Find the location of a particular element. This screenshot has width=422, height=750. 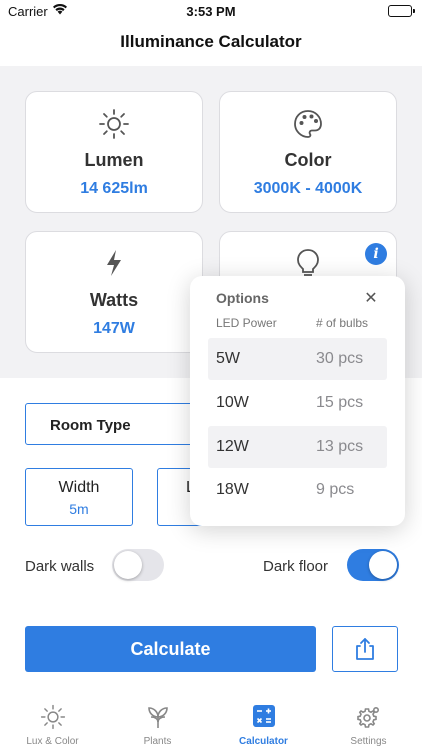

option-power: 12W is located at coordinates (232, 446).